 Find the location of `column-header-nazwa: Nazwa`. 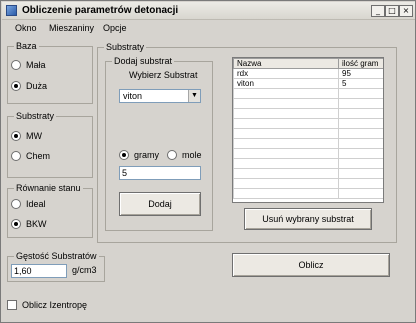

column-header-nazwa: Nazwa is located at coordinates (286, 63).